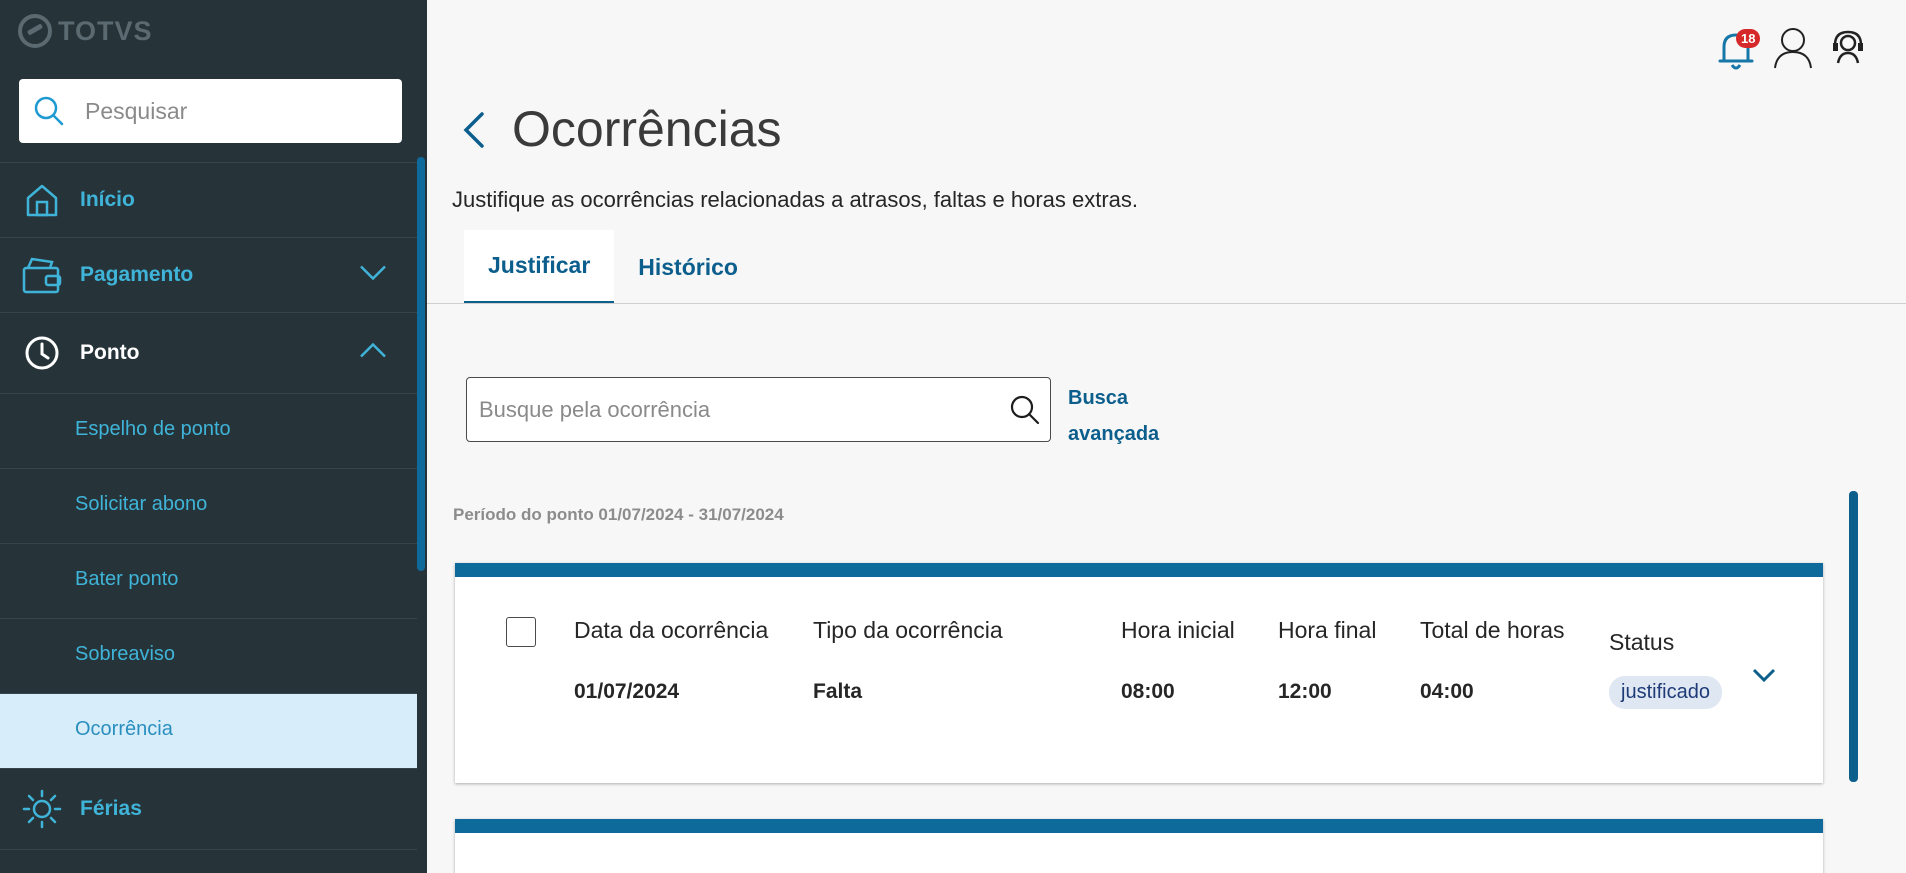 The image size is (1906, 873). I want to click on occurrence-date: 01/07/2024, so click(627, 691).